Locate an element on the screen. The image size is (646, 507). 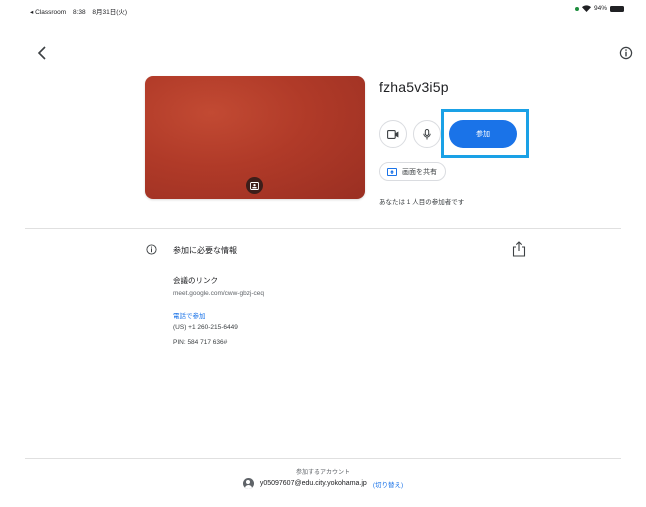
mic-toggle-button is located at coordinates (427, 134).